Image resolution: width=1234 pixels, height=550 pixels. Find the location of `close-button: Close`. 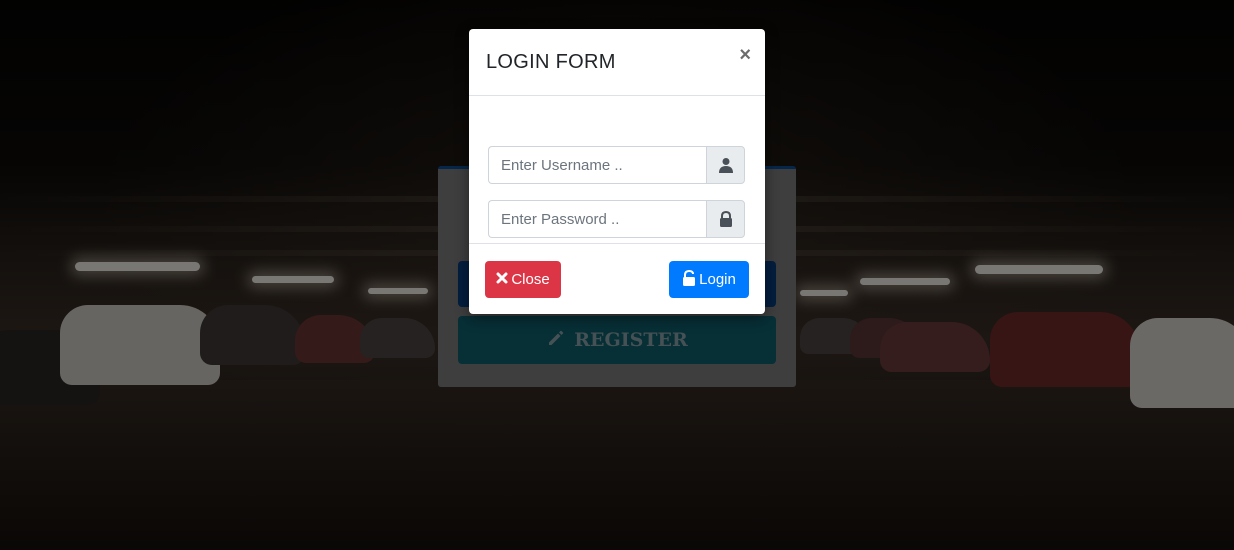

close-button: Close is located at coordinates (523, 279).